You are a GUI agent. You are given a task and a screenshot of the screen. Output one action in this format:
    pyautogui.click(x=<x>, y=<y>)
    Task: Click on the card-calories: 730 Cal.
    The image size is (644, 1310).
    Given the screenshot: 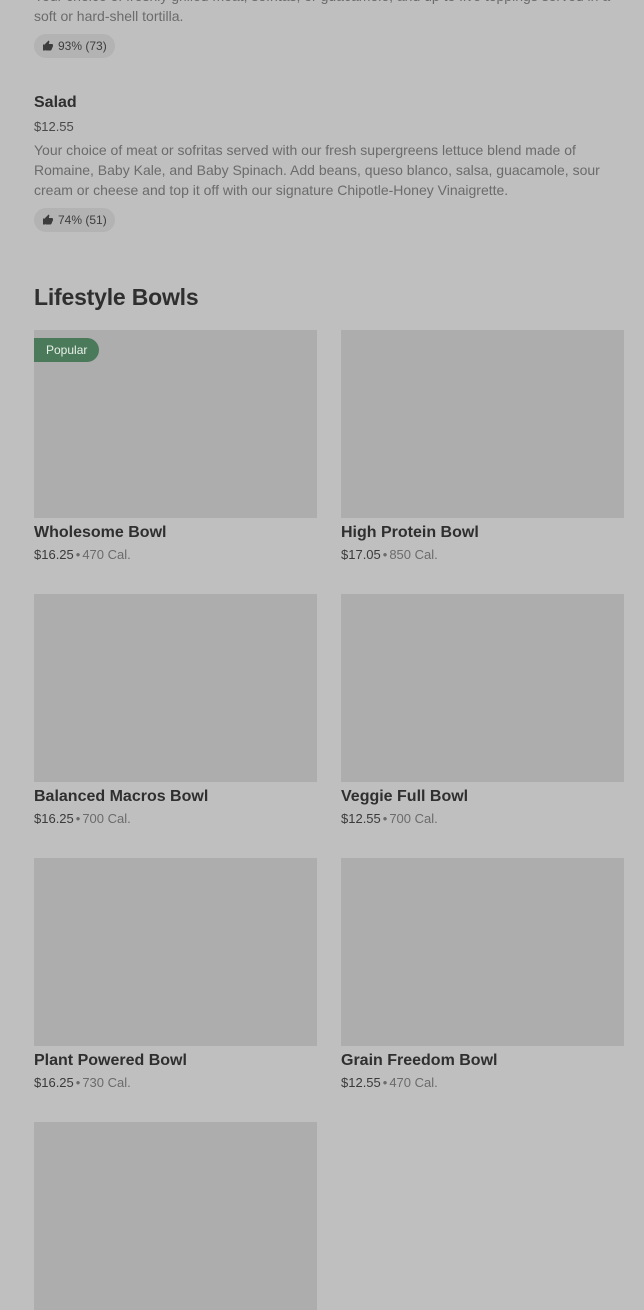 What is the action you would take?
    pyautogui.click(x=106, y=1082)
    